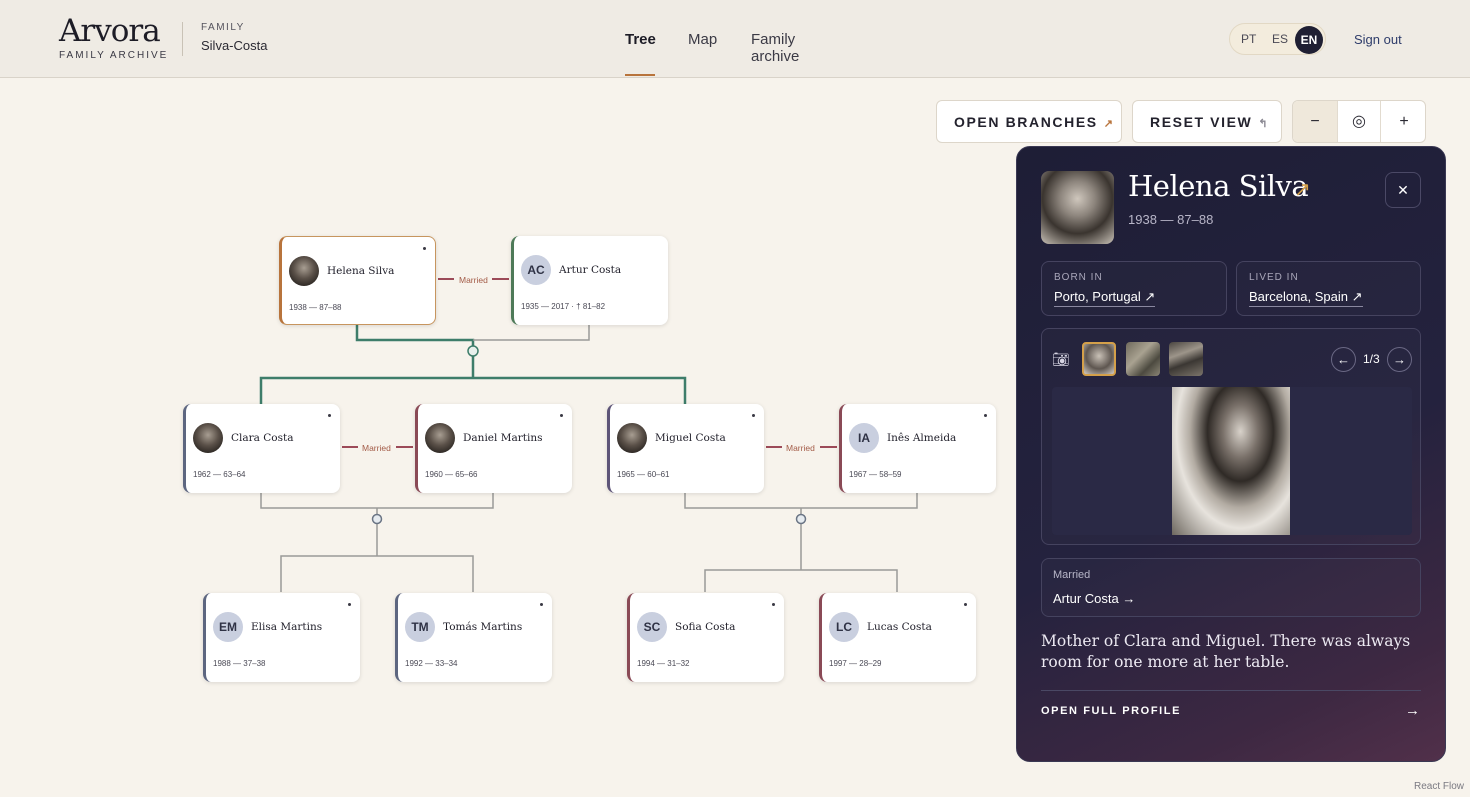  What do you see at coordinates (685, 448) in the screenshot?
I see `person-node-miguel: Miguel Costa 1965 — 60–61` at bounding box center [685, 448].